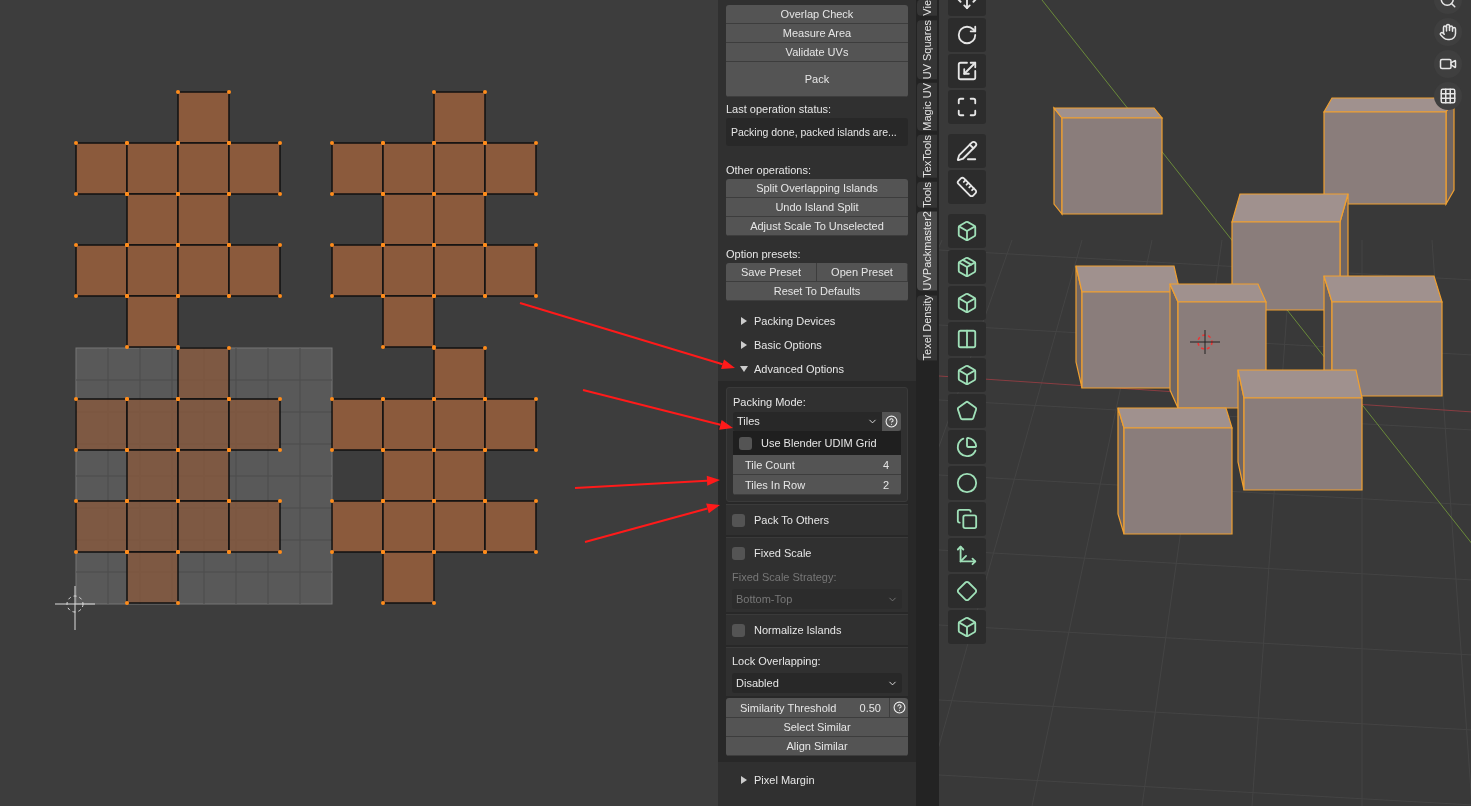  Describe the element at coordinates (75, 608) in the screenshot. I see `cursor-icon` at that location.